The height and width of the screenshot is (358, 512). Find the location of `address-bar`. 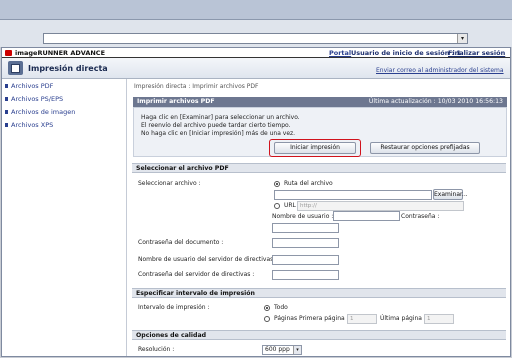

address-bar is located at coordinates (255, 38).